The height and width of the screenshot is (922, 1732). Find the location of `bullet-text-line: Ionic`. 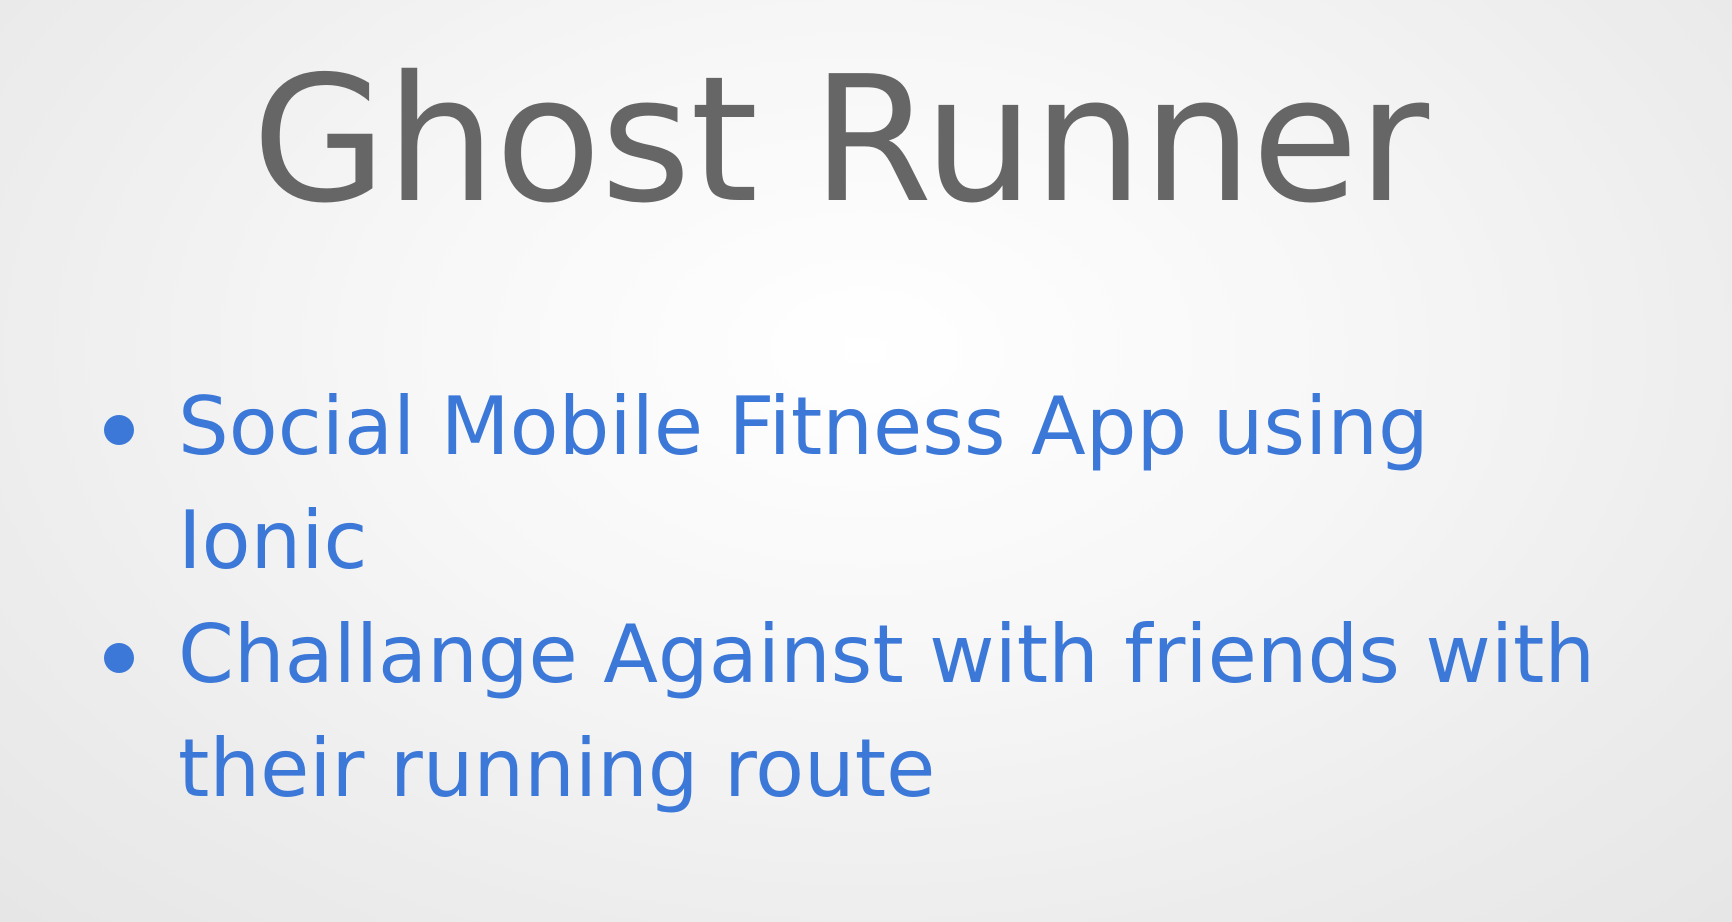

bullet-text-line: Ionic is located at coordinates (273, 540).